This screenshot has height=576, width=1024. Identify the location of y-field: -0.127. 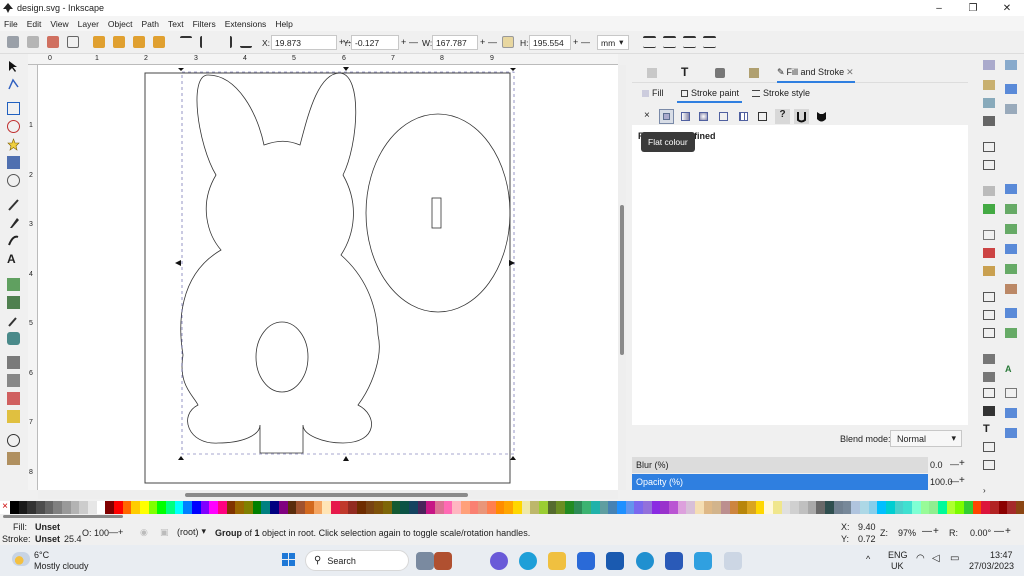
(375, 42).